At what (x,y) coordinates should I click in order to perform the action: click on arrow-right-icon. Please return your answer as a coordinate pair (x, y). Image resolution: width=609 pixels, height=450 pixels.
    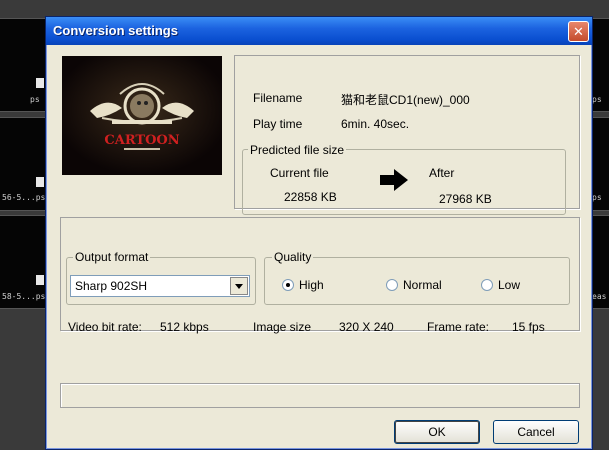
    Looking at the image, I should click on (394, 180).